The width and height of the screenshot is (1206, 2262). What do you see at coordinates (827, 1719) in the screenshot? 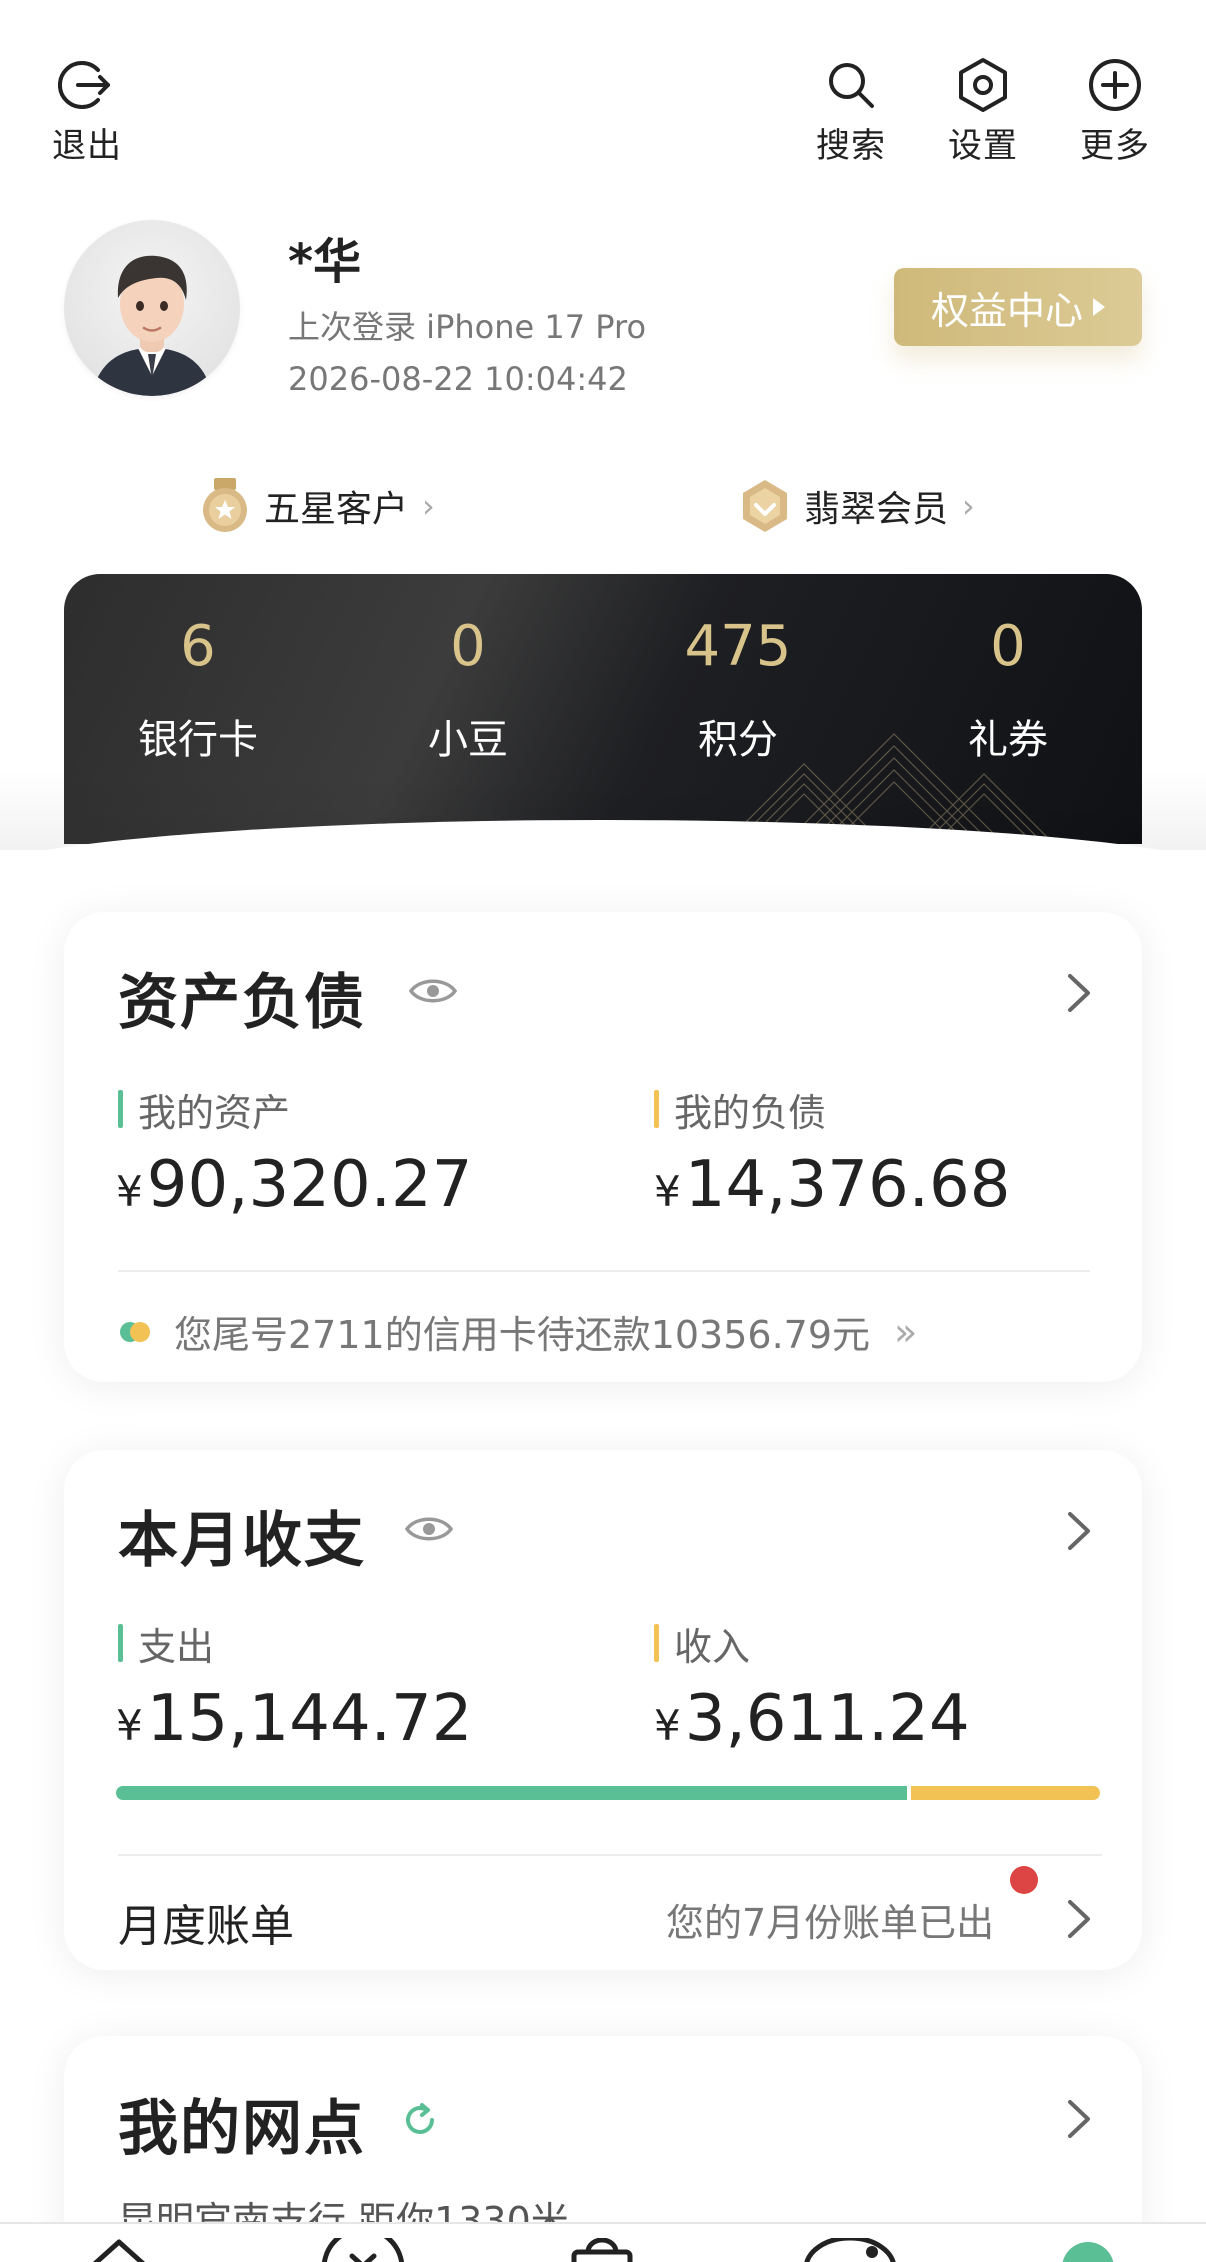
I see `income-value: 3,611.24` at bounding box center [827, 1719].